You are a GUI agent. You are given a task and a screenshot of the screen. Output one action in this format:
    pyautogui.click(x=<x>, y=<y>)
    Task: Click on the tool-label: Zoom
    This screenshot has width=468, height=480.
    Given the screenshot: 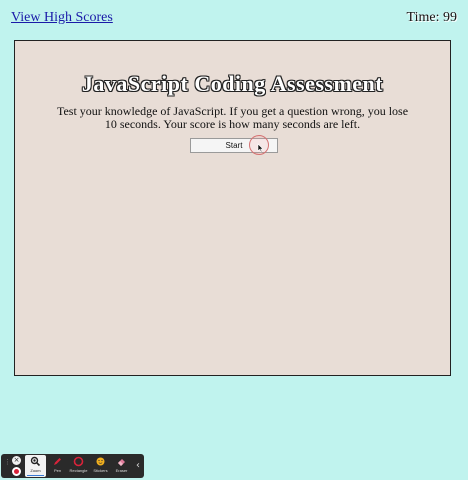 What is the action you would take?
    pyautogui.click(x=35, y=470)
    